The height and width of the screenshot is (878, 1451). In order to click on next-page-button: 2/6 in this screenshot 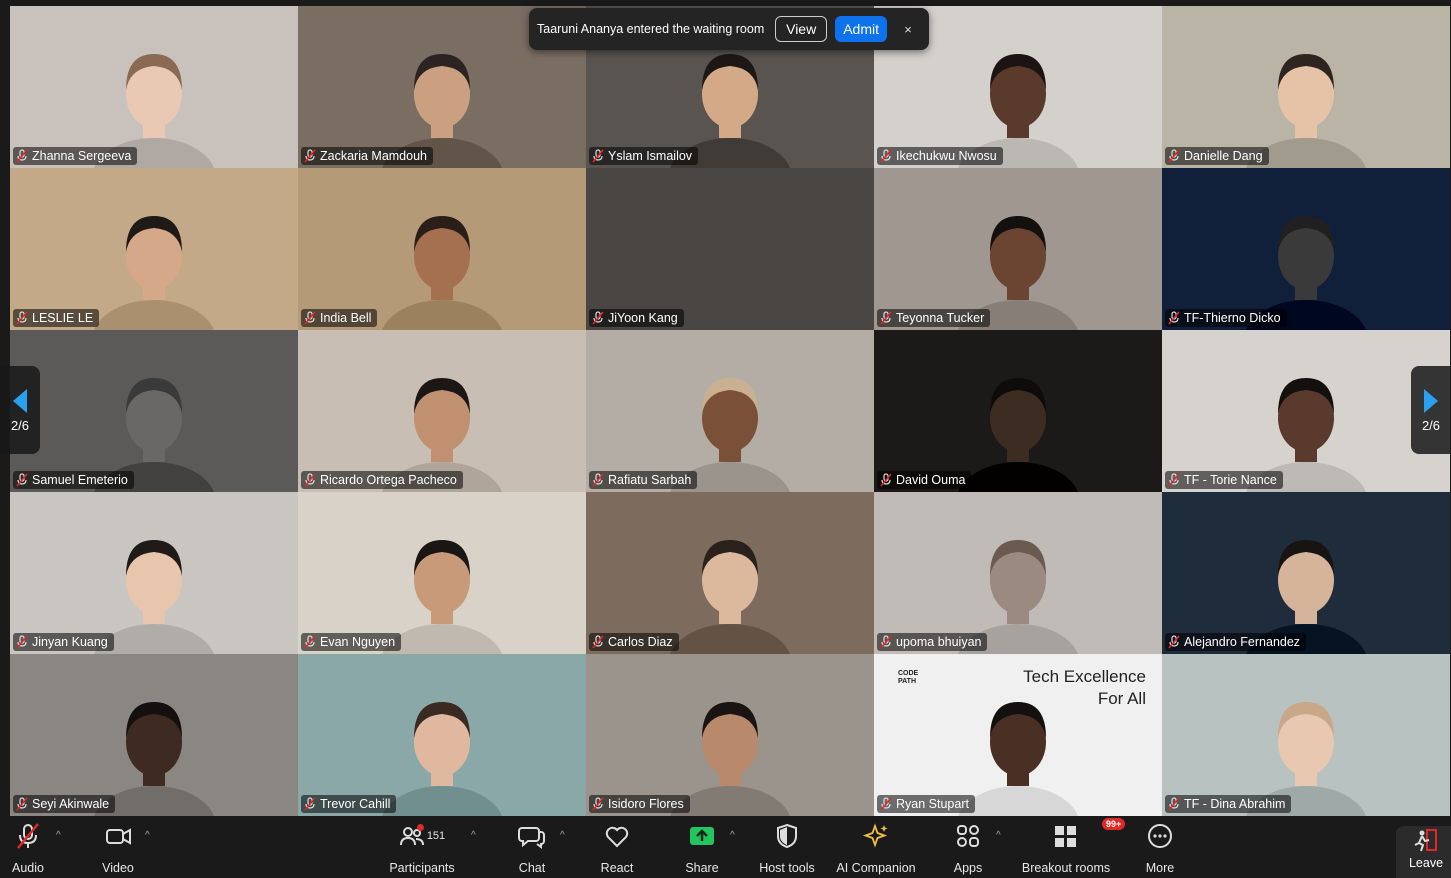, I will do `click(1431, 410)`.